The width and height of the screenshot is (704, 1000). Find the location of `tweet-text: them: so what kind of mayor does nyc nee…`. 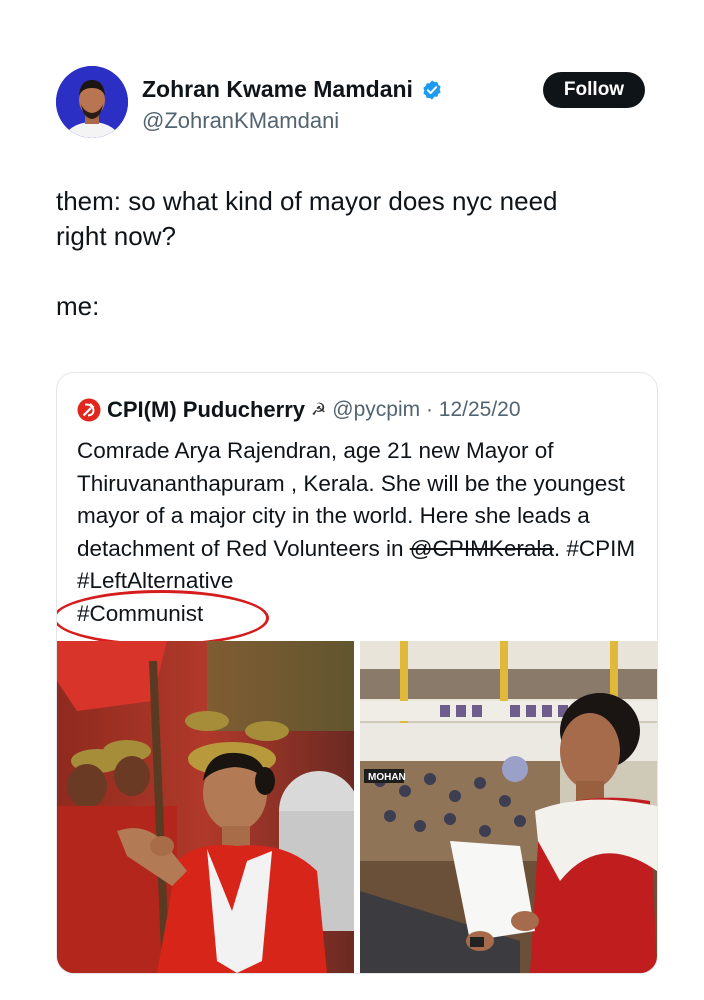

tweet-text: them: so what kind of mayor does nyc nee… is located at coordinates (307, 253).